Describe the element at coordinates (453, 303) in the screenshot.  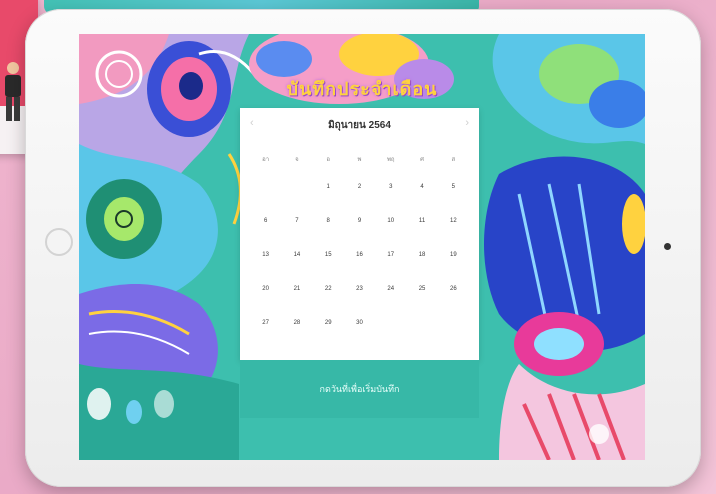
I see `calendar-day: 26` at that location.